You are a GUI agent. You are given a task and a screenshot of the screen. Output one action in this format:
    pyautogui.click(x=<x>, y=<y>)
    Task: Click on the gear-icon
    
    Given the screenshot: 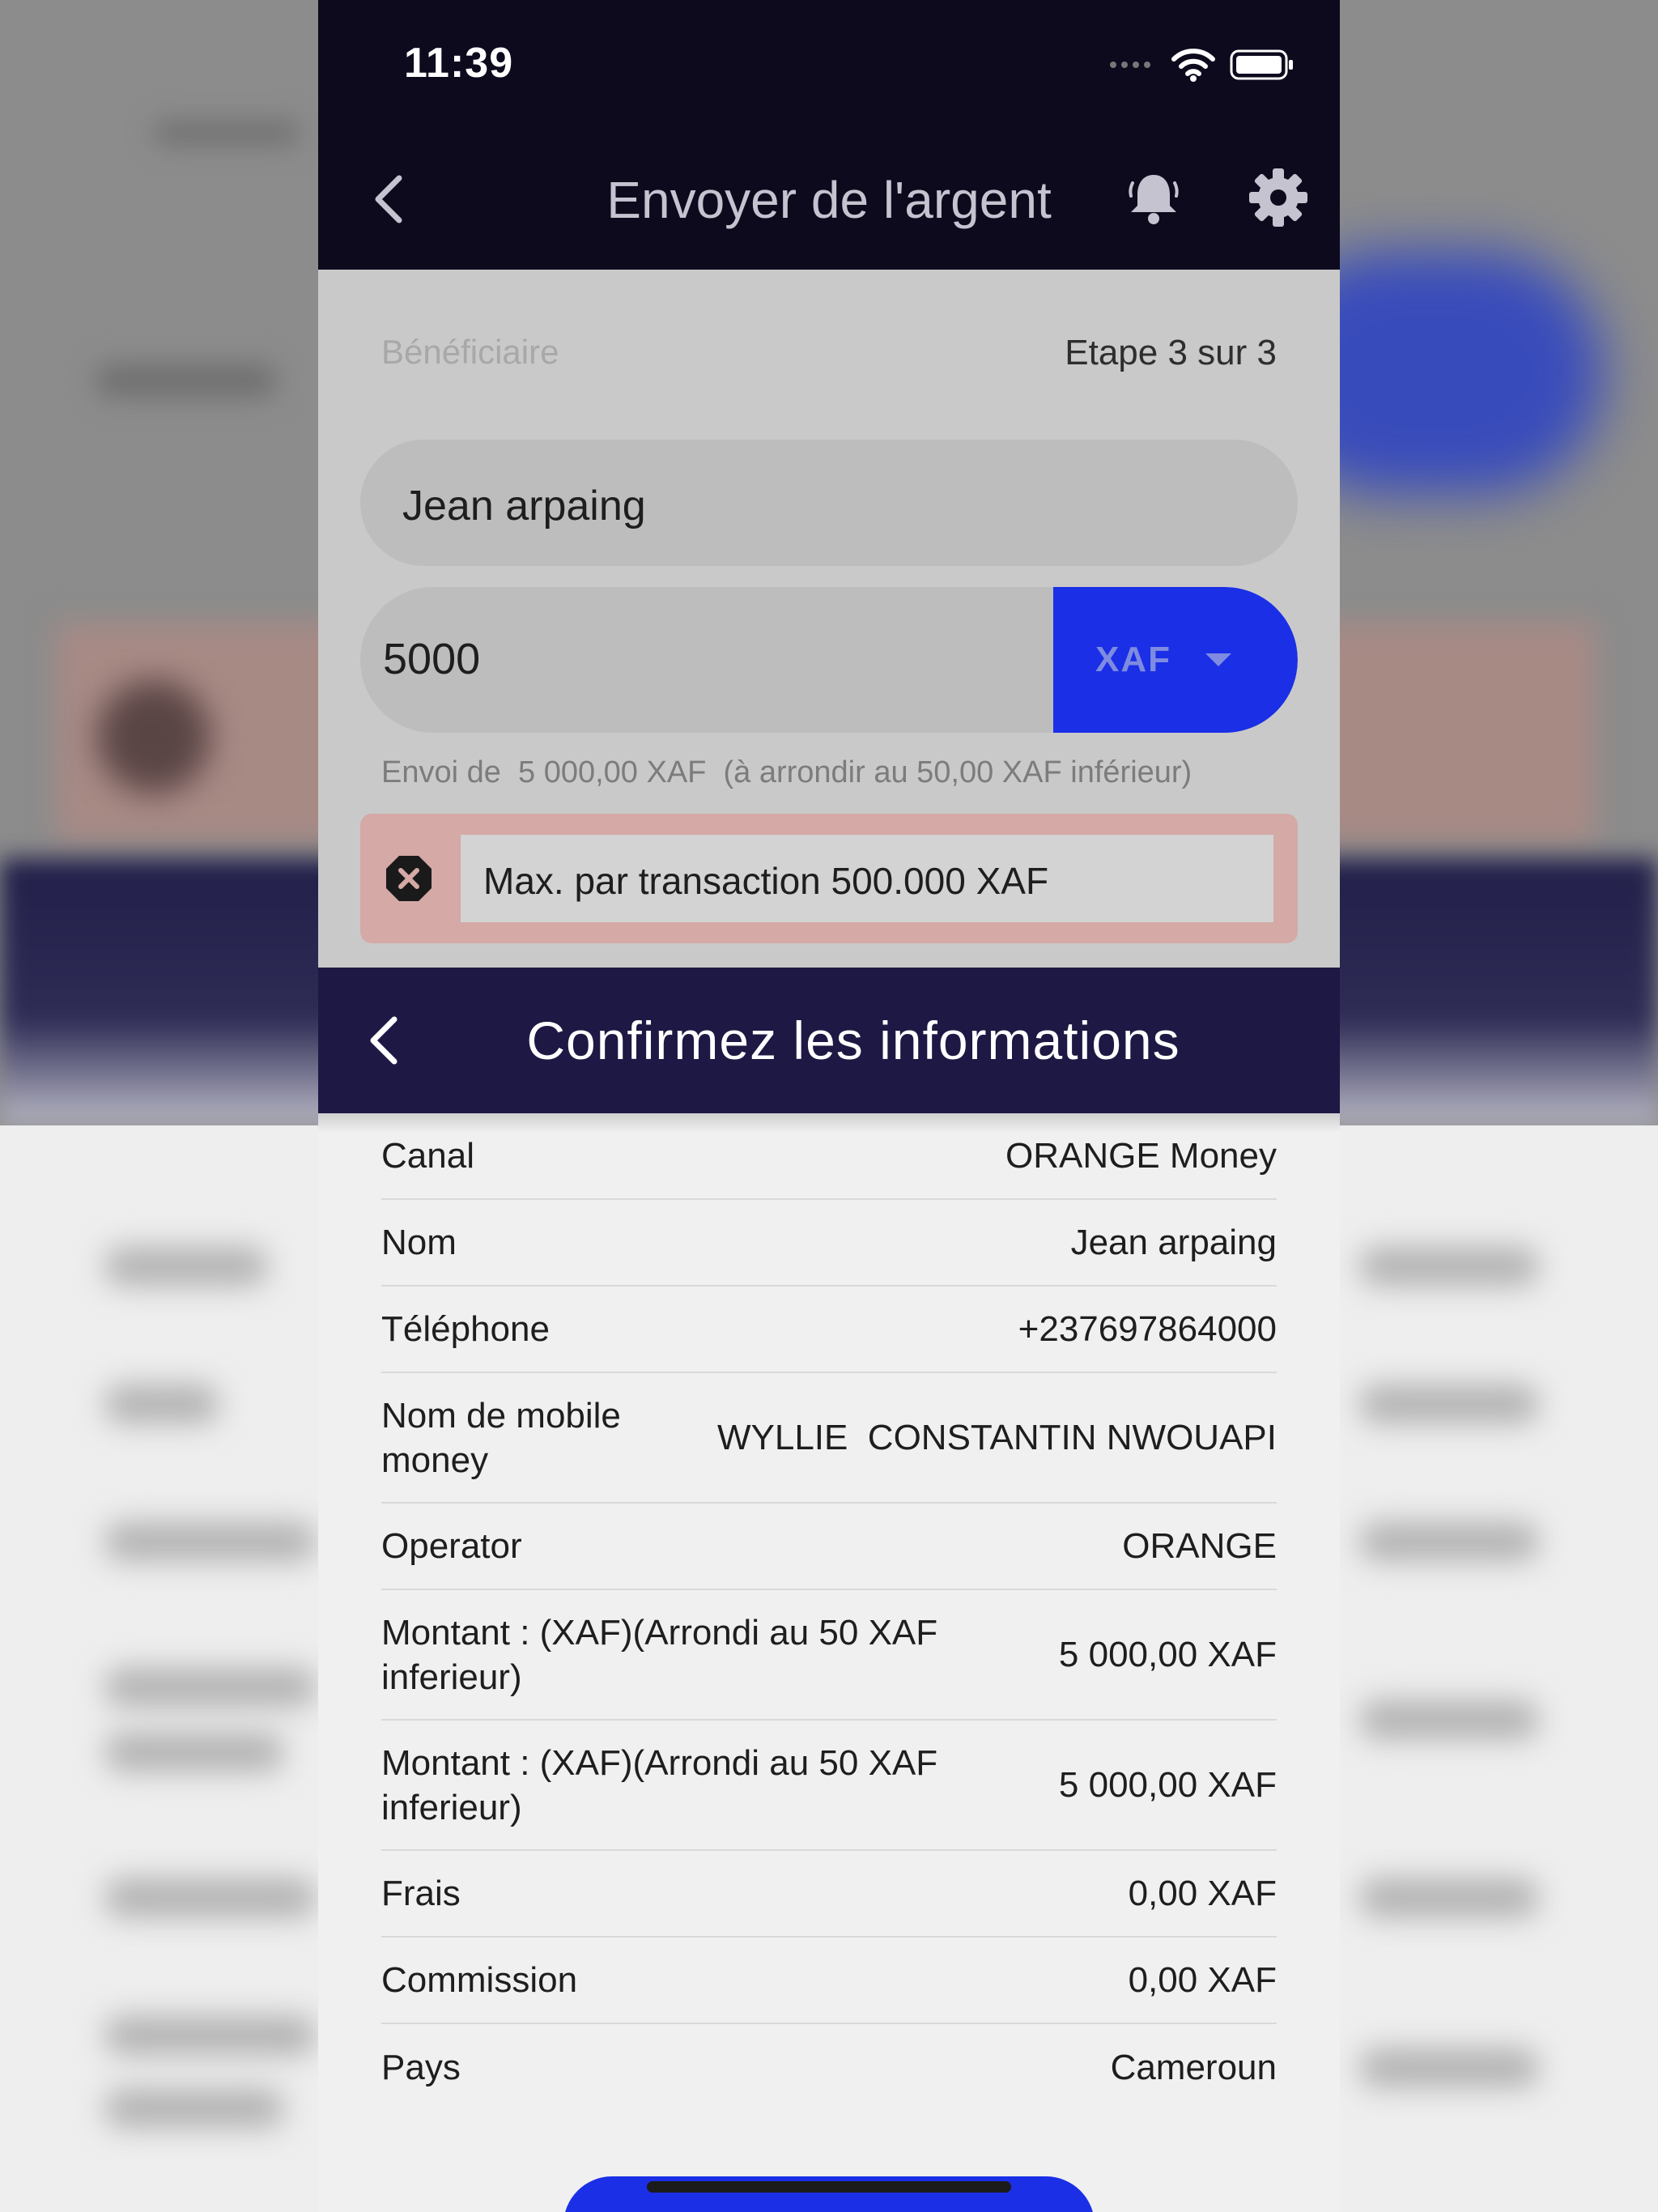 What is the action you would take?
    pyautogui.click(x=1278, y=198)
    